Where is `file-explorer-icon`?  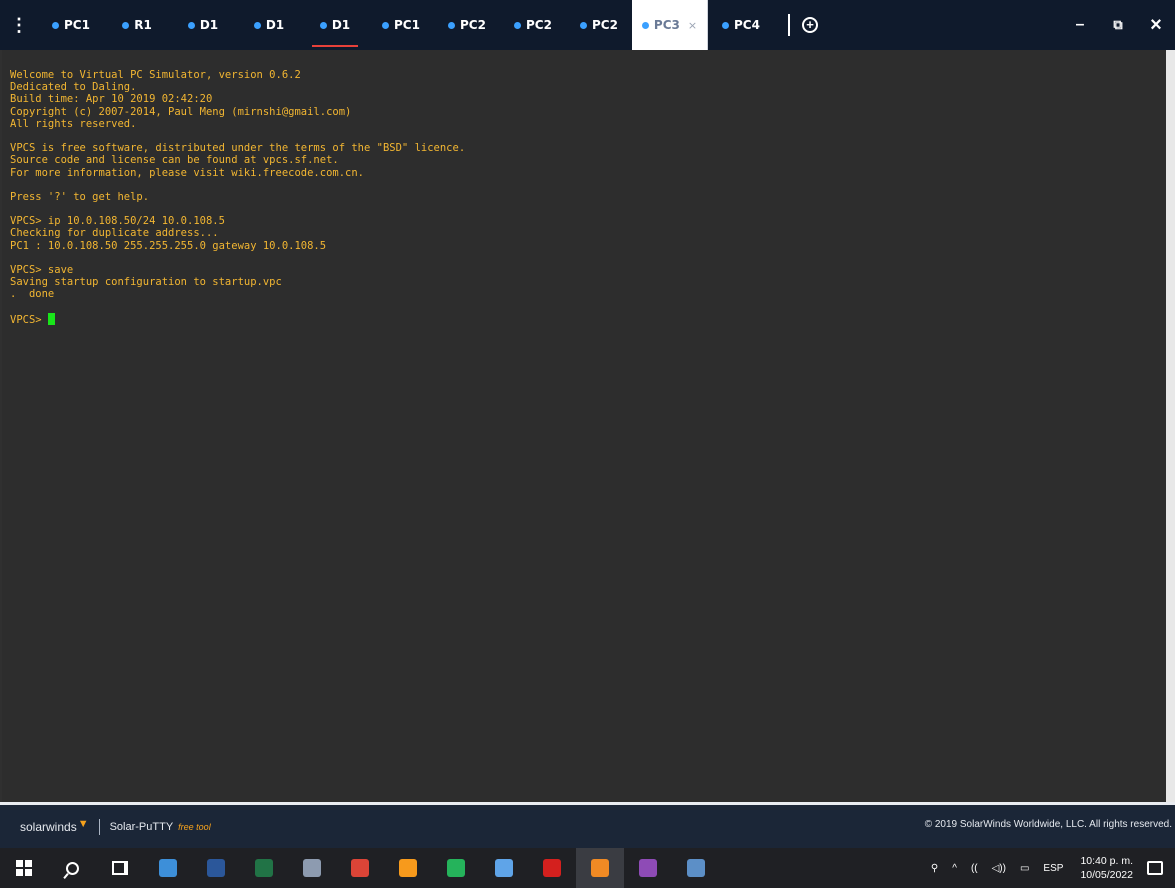
file-explorer-icon is located at coordinates (168, 868).